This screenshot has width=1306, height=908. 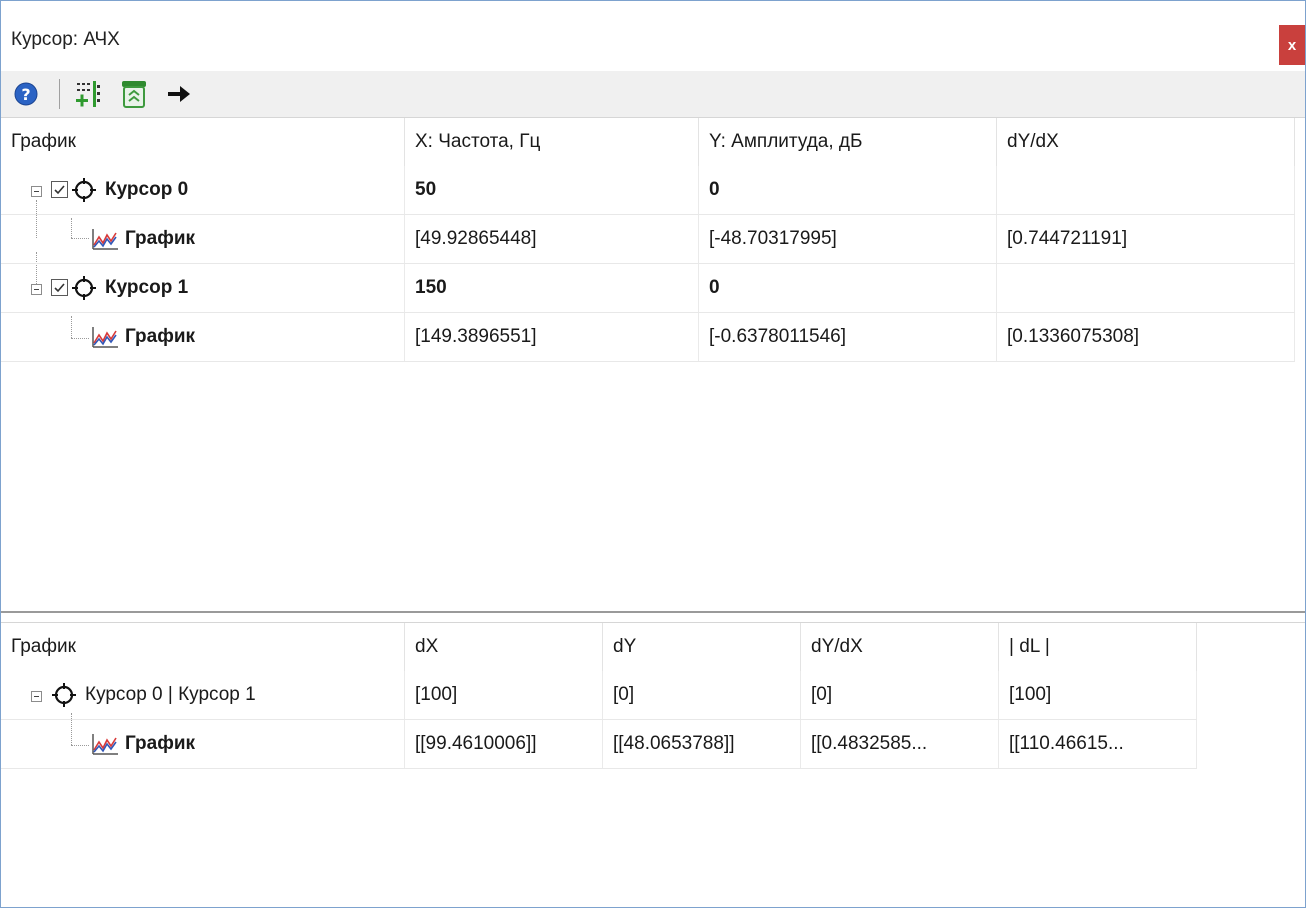 I want to click on table-row: Курсор 0 50 0, so click(x=648, y=190).